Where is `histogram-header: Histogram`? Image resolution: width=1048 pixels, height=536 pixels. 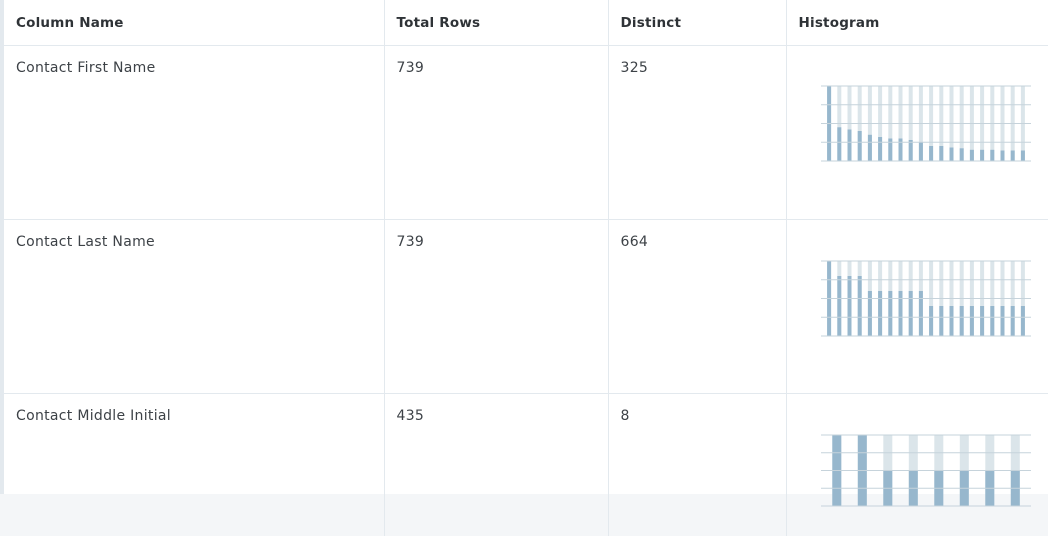
histogram-header: Histogram is located at coordinates (917, 23).